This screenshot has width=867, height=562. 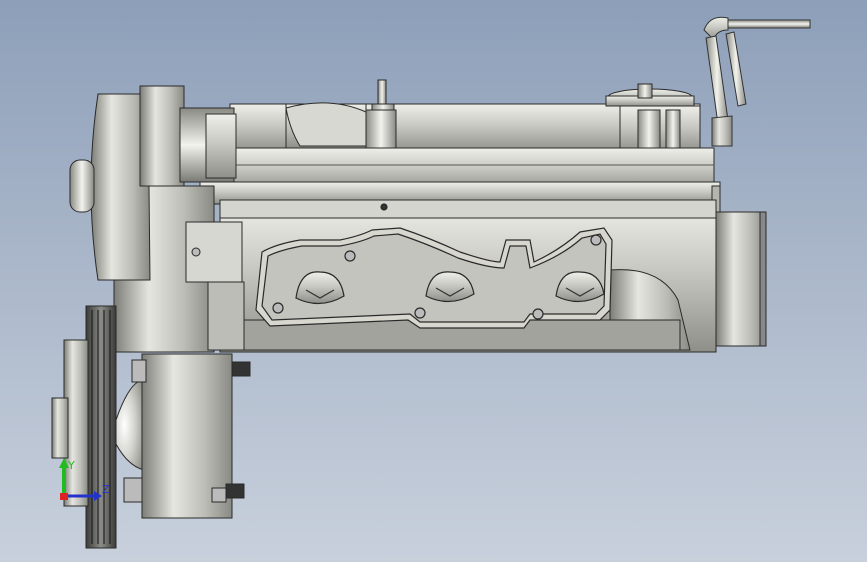 What do you see at coordinates (106, 489) in the screenshot?
I see `z-axis-label: Z` at bounding box center [106, 489].